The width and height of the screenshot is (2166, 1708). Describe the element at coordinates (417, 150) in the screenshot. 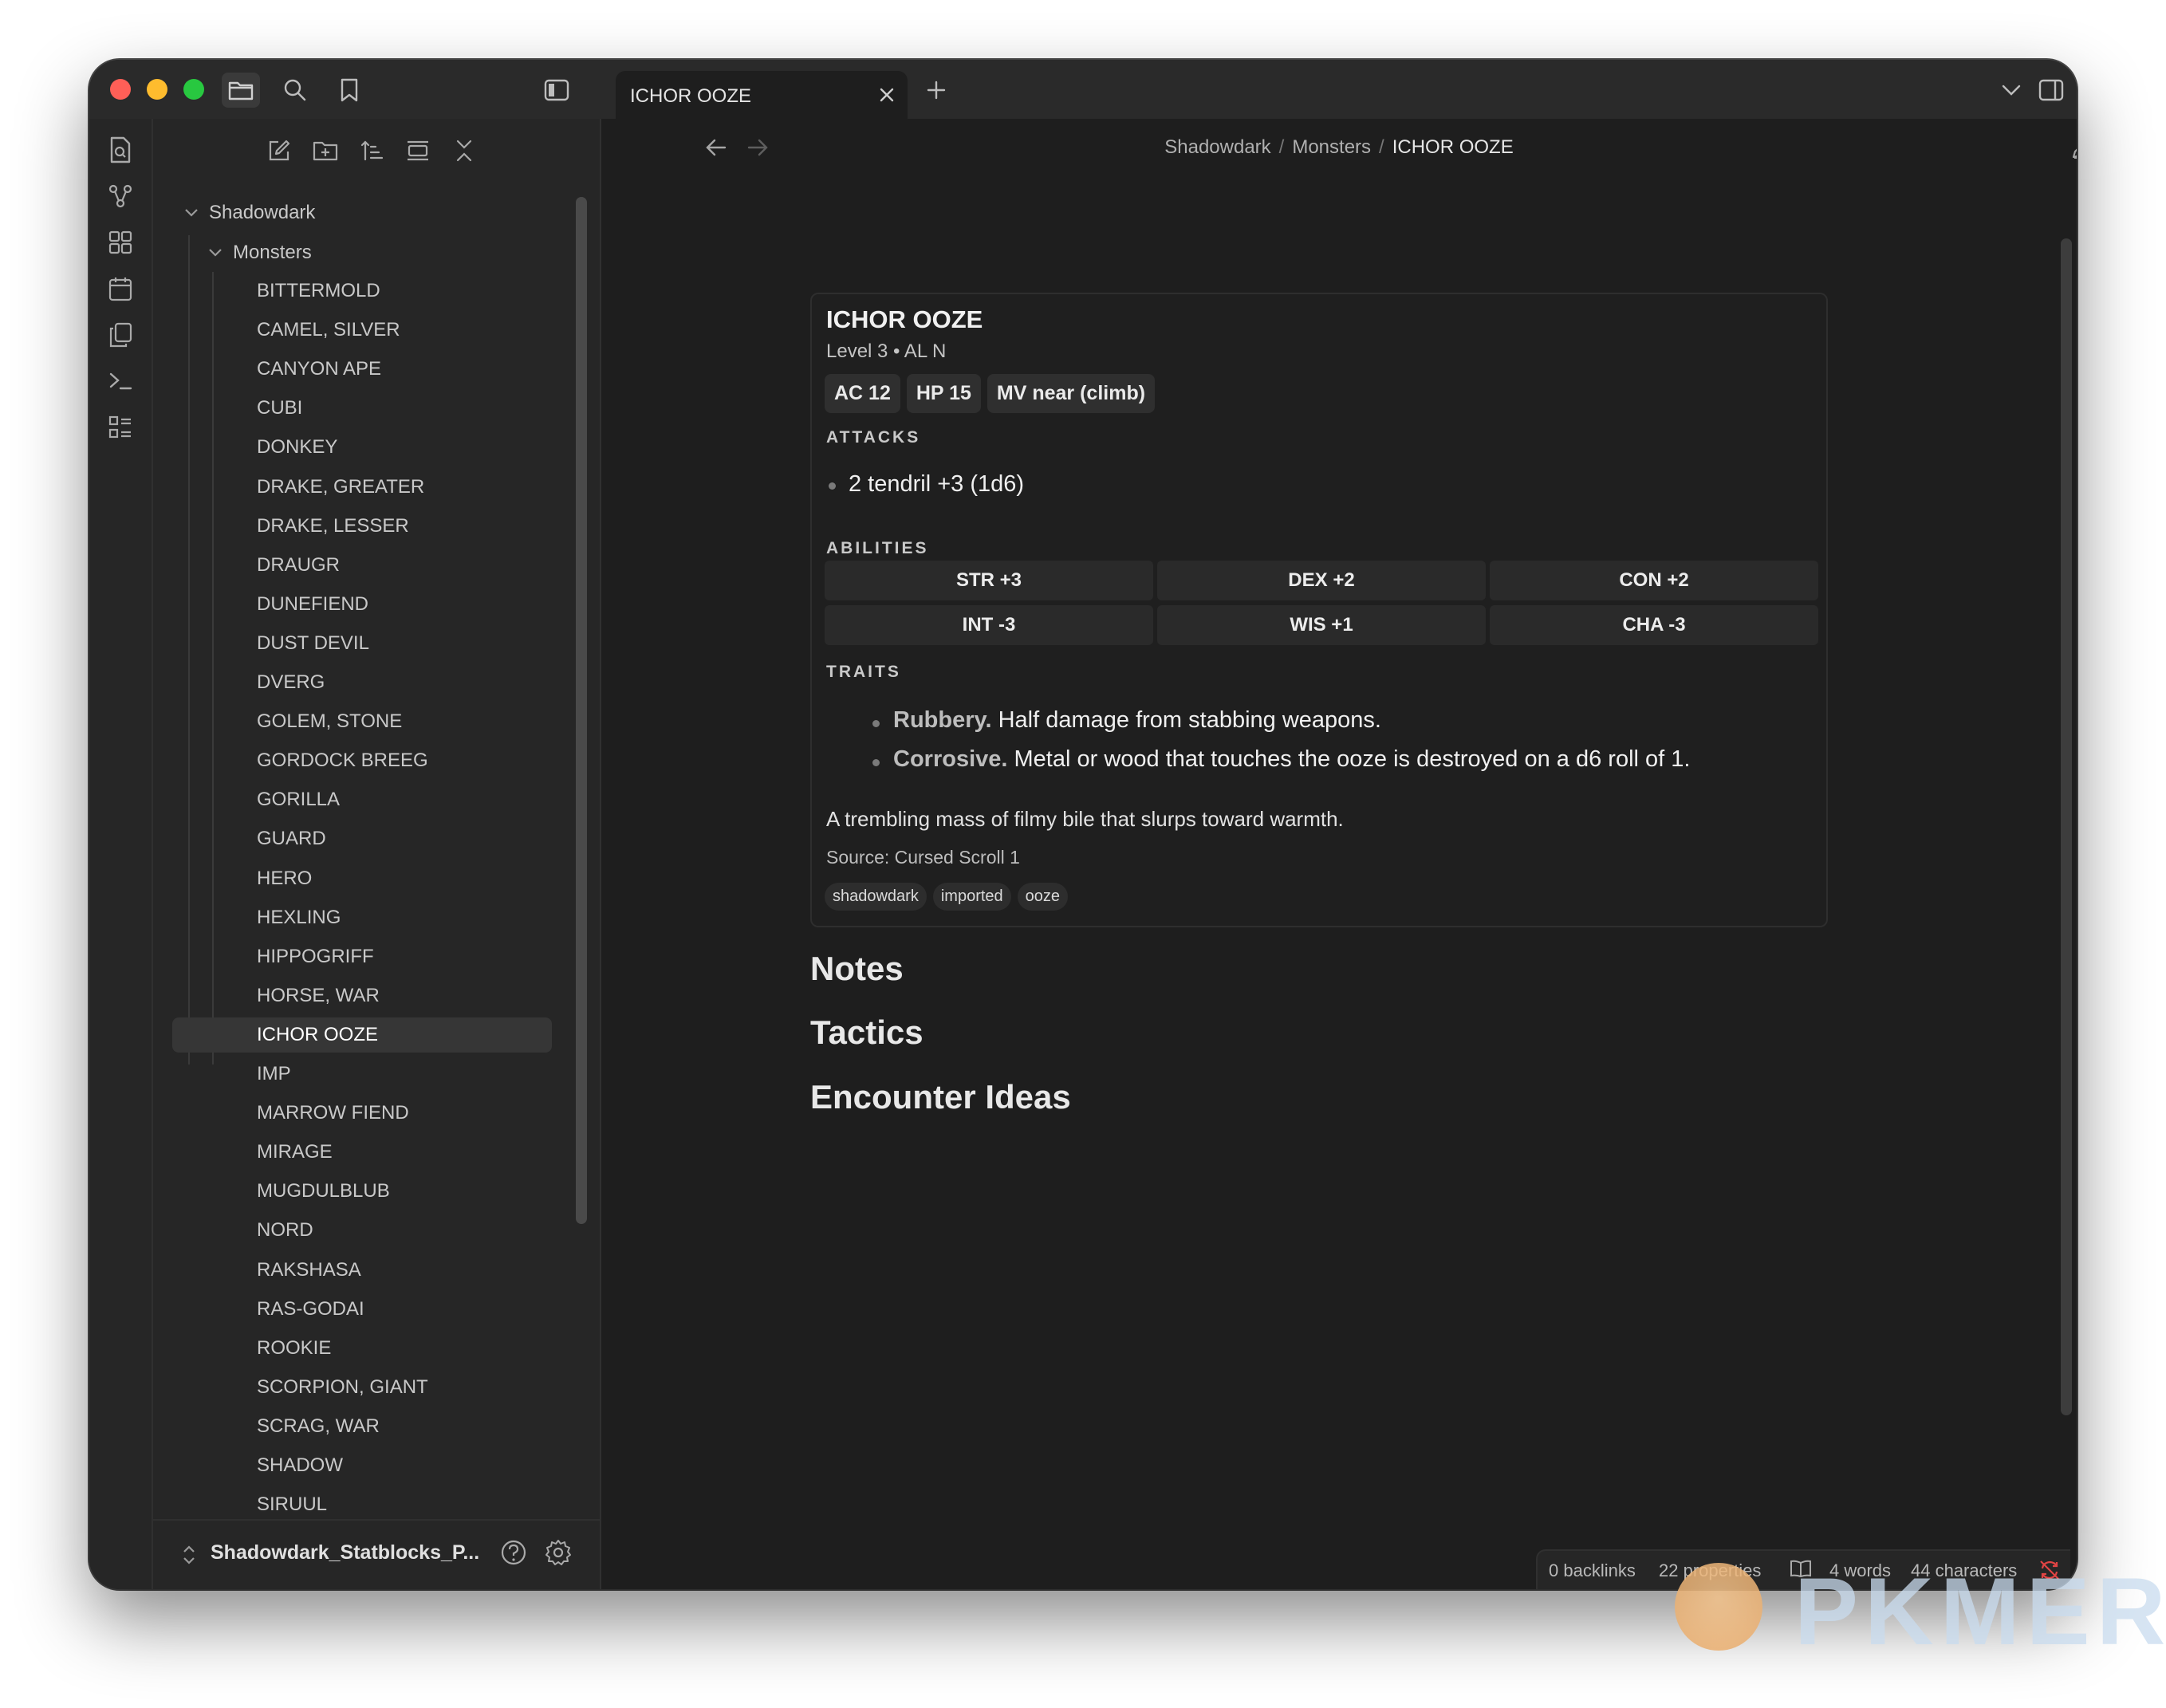

I see `auto-reveal-button` at that location.